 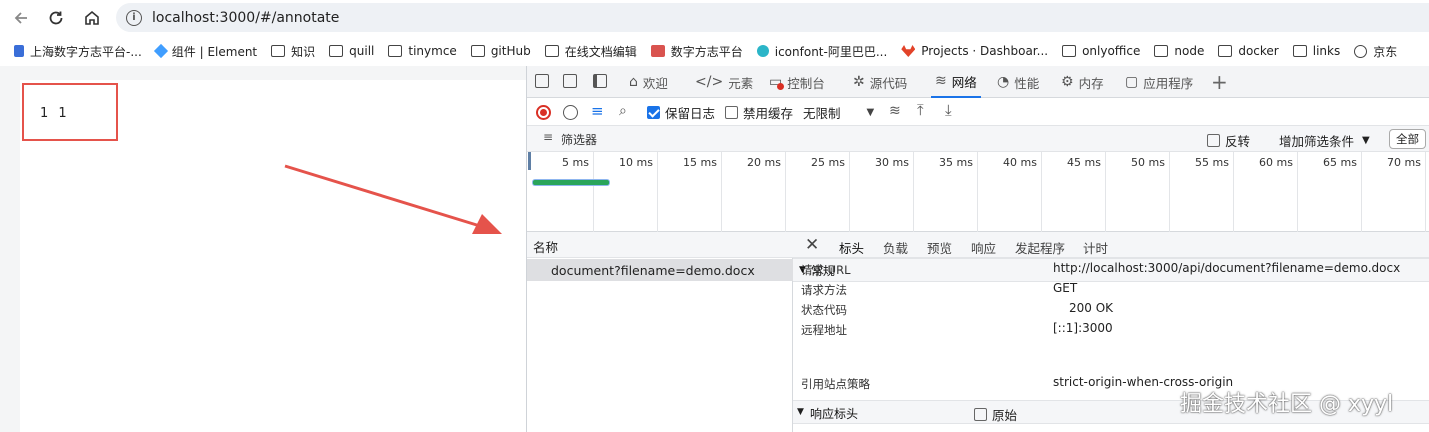 What do you see at coordinates (797, 82) in the screenshot?
I see `tab-console: ▭ 控制台` at bounding box center [797, 82].